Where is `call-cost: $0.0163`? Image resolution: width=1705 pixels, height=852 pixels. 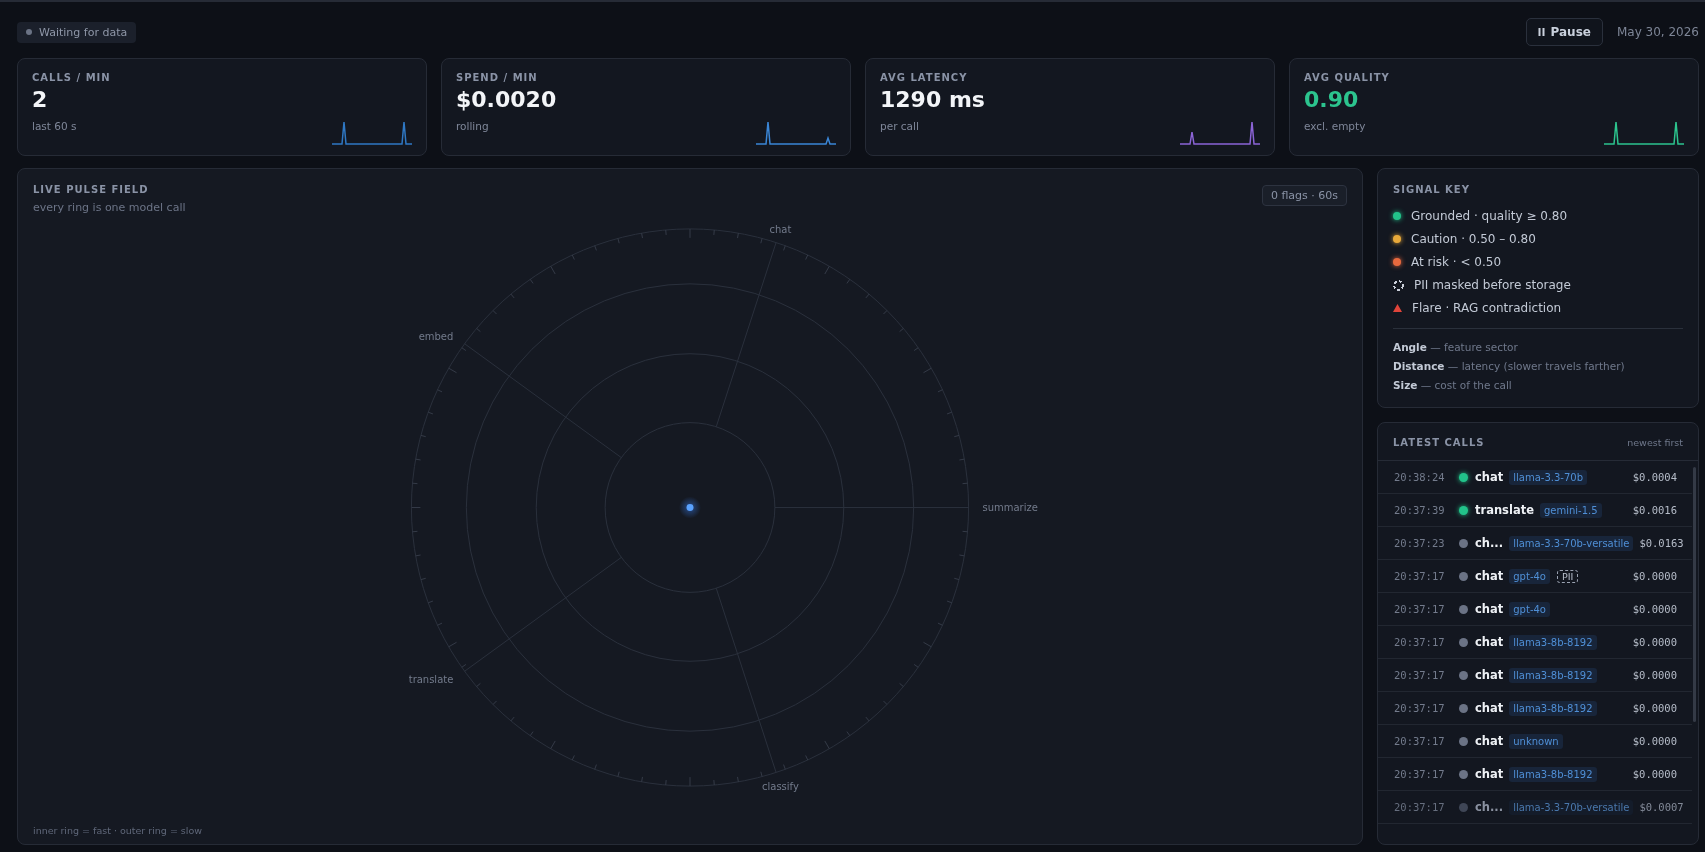 call-cost: $0.0163 is located at coordinates (1661, 543).